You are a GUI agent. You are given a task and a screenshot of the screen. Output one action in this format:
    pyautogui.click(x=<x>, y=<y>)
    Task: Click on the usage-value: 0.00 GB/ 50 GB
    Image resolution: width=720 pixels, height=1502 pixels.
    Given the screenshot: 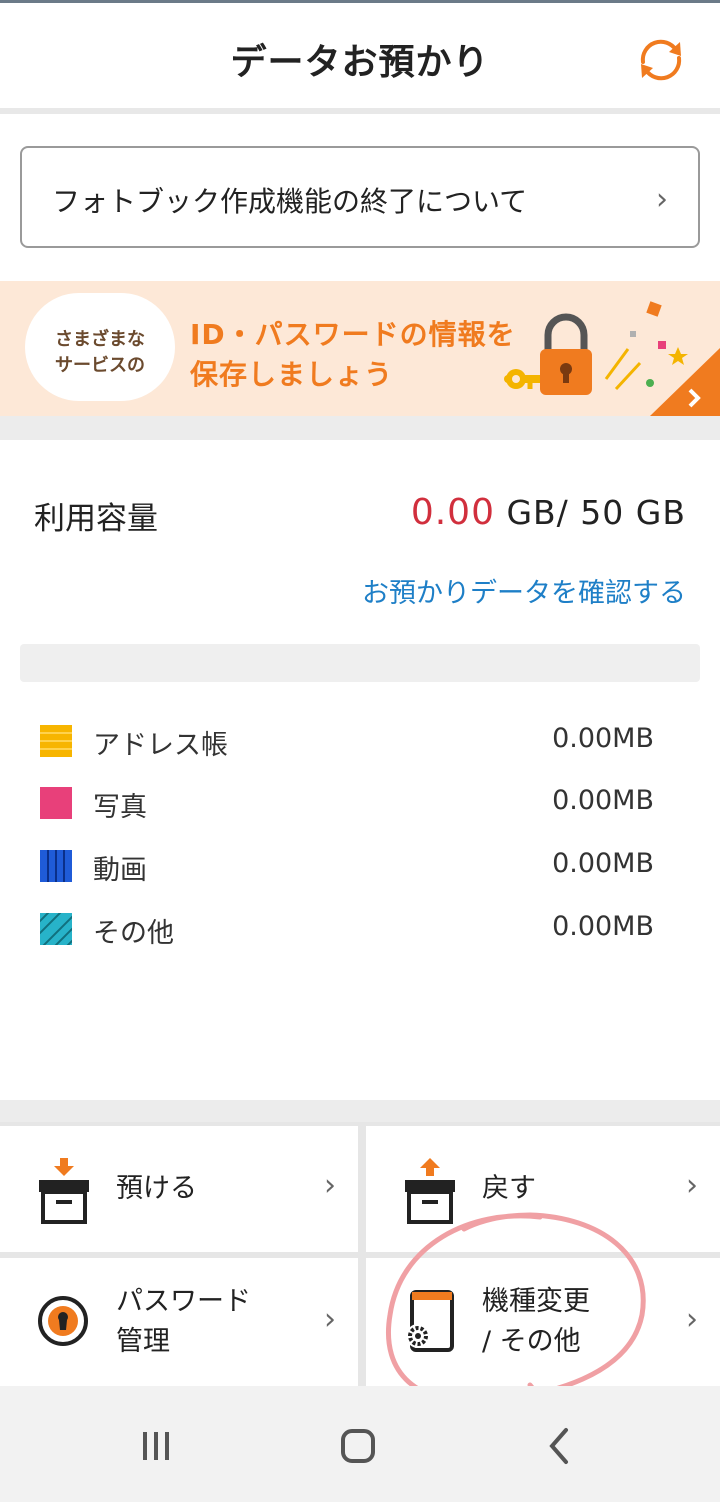 What is the action you would take?
    pyautogui.click(x=548, y=512)
    